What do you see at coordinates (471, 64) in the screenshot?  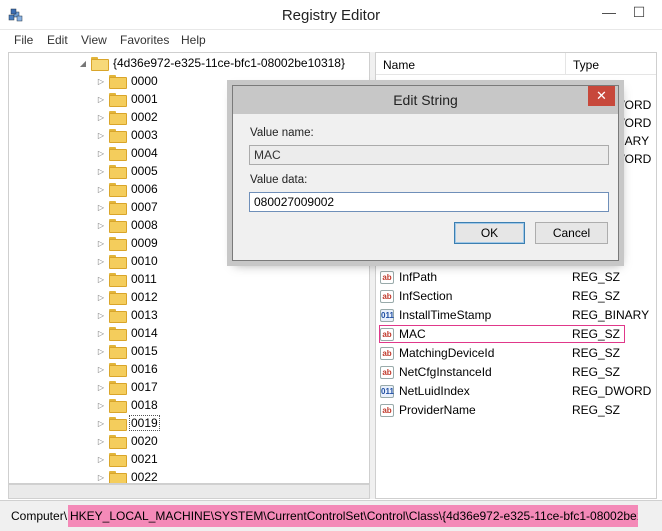 I see `column-header-name: Name` at bounding box center [471, 64].